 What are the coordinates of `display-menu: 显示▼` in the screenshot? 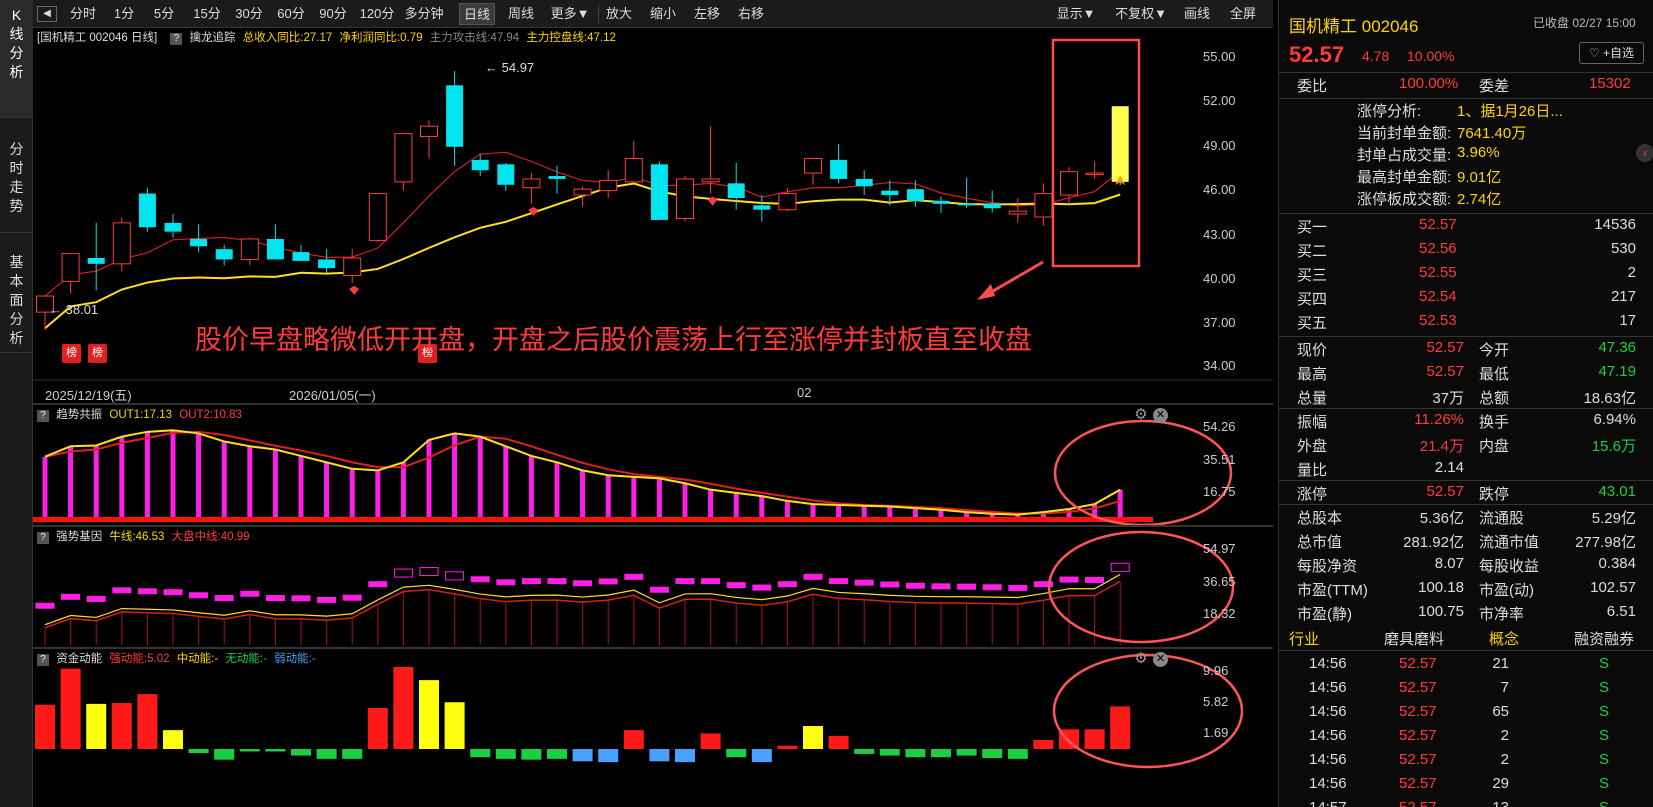 It's located at (1076, 14).